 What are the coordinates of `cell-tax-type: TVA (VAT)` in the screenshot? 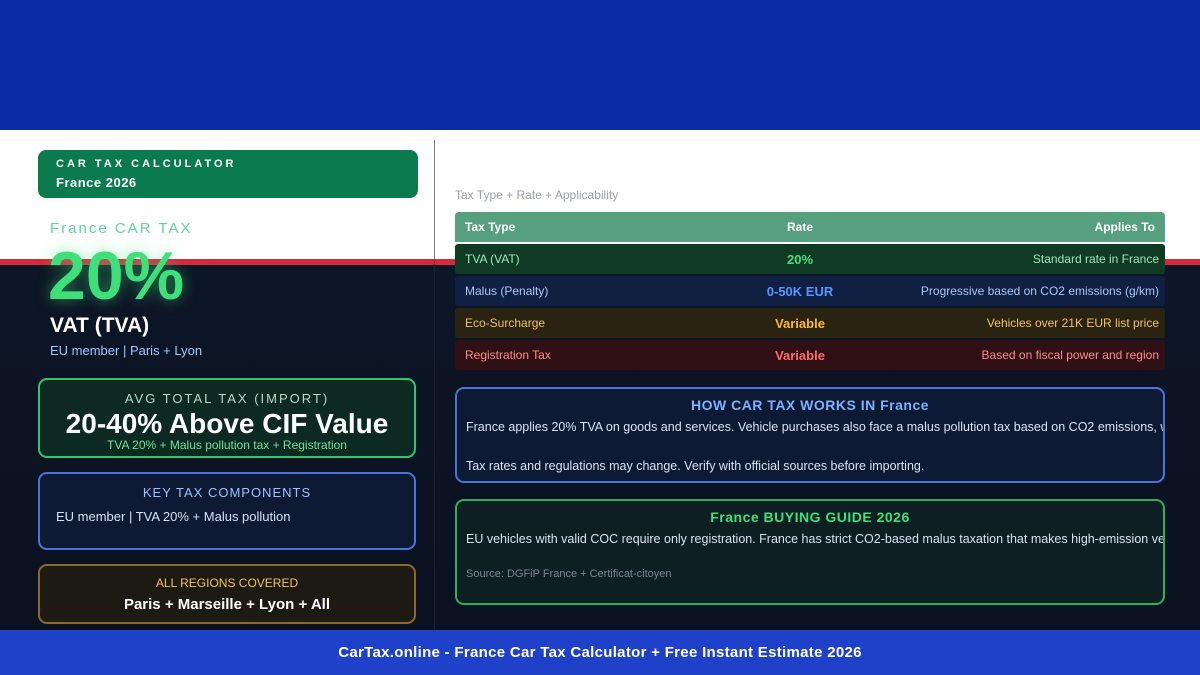 It's located at (492, 259).